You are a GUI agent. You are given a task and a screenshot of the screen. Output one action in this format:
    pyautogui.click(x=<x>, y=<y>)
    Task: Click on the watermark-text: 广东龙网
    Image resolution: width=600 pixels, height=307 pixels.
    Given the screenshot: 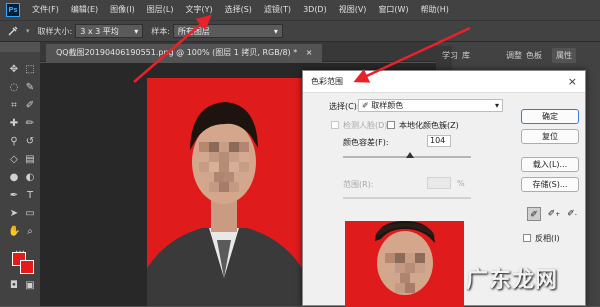 What is the action you would take?
    pyautogui.click(x=512, y=280)
    